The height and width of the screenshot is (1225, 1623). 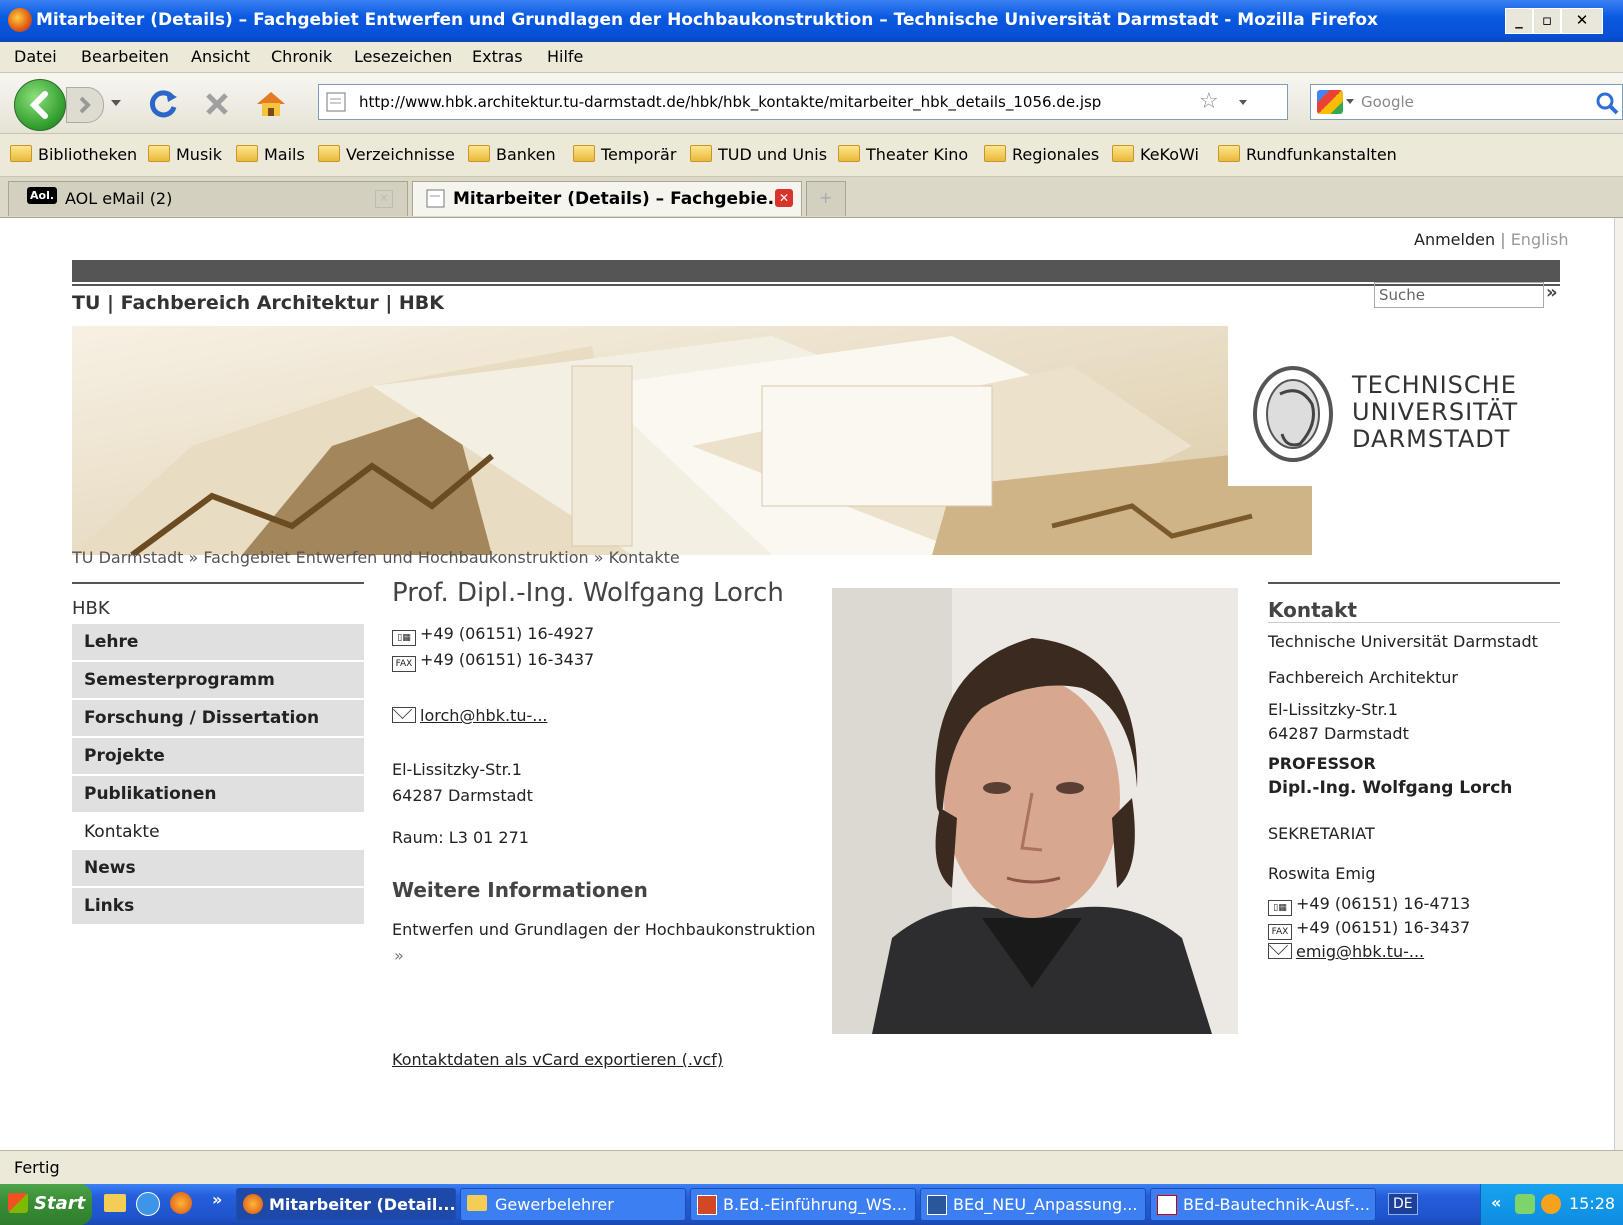 I want to click on firefox-quicklaunch-icon, so click(x=181, y=1203).